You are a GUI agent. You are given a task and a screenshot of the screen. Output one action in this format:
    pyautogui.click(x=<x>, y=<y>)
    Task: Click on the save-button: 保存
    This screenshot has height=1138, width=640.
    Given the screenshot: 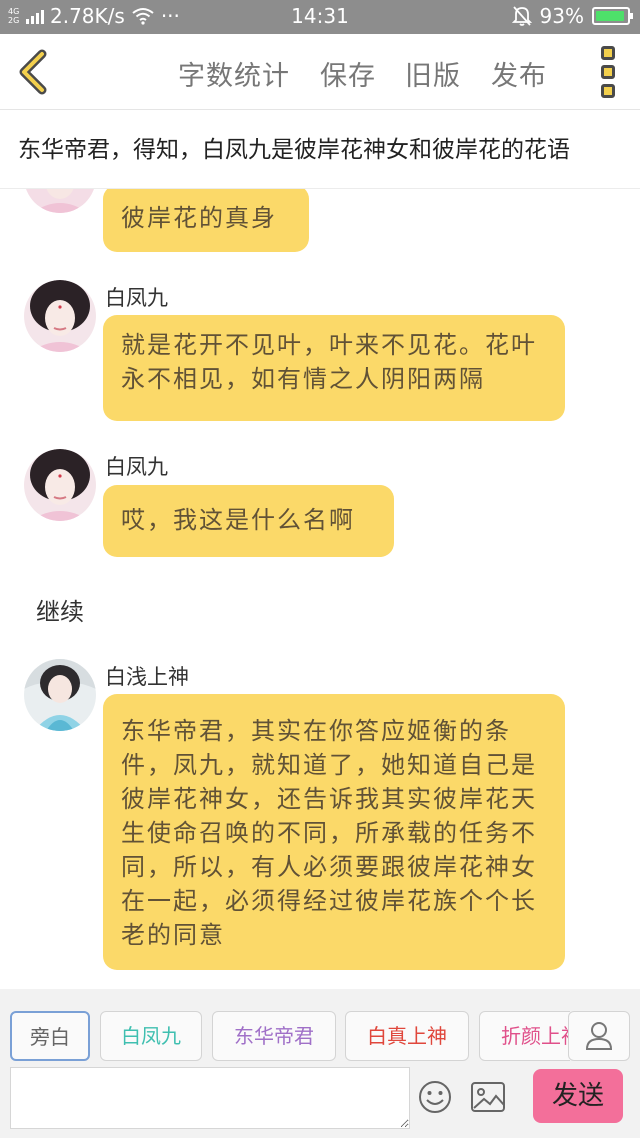 What is the action you would take?
    pyautogui.click(x=348, y=73)
    